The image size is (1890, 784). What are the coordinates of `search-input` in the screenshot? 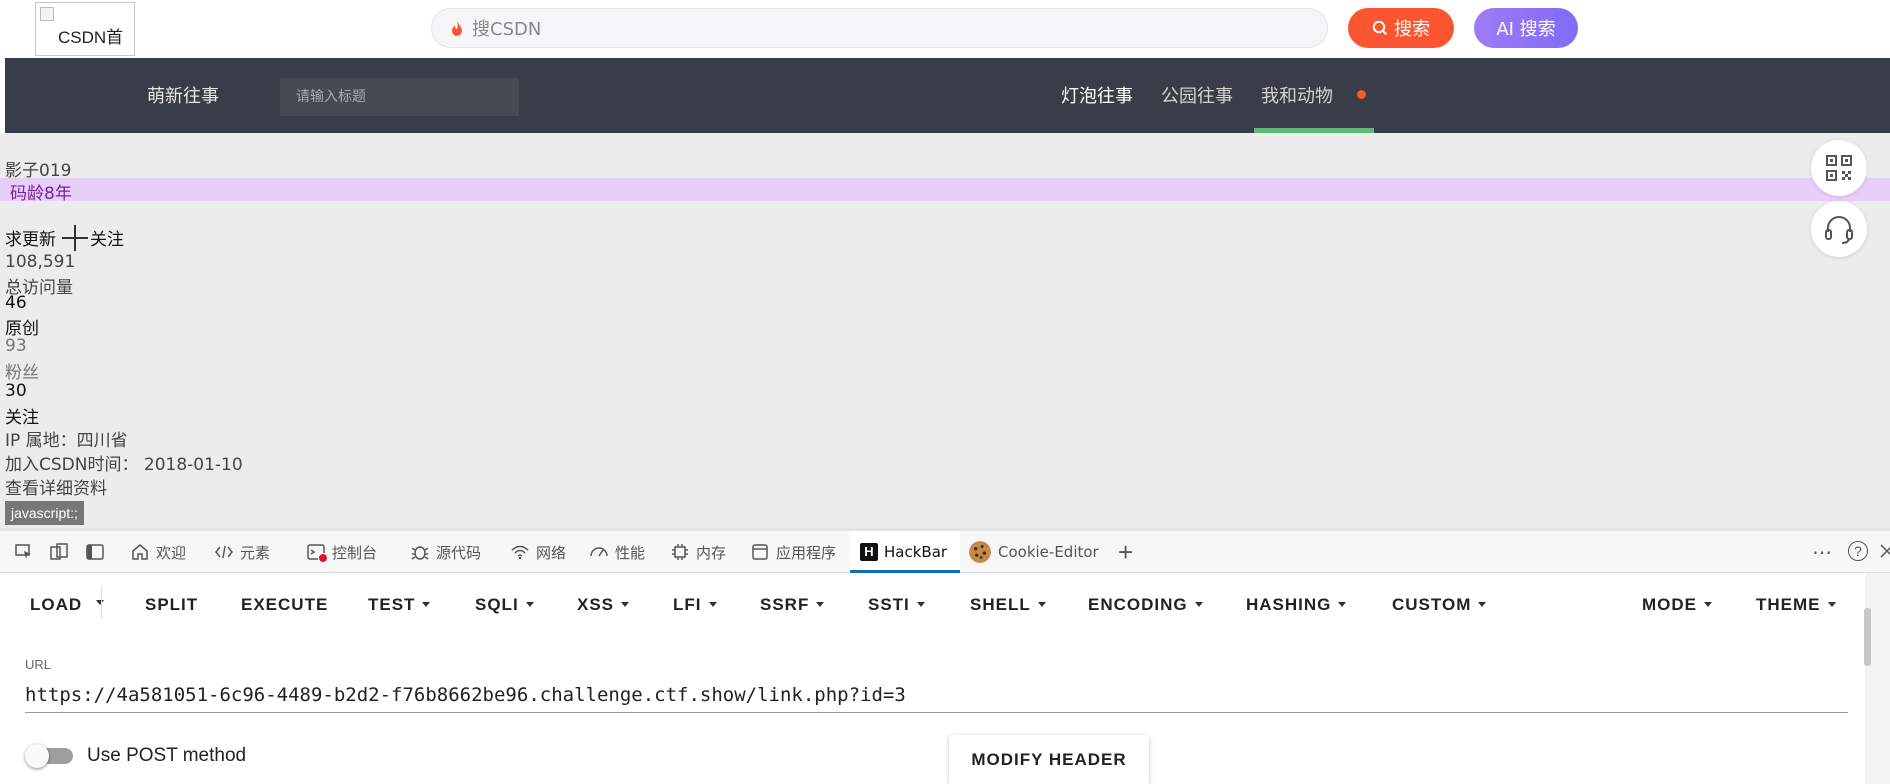 It's located at (882, 29).